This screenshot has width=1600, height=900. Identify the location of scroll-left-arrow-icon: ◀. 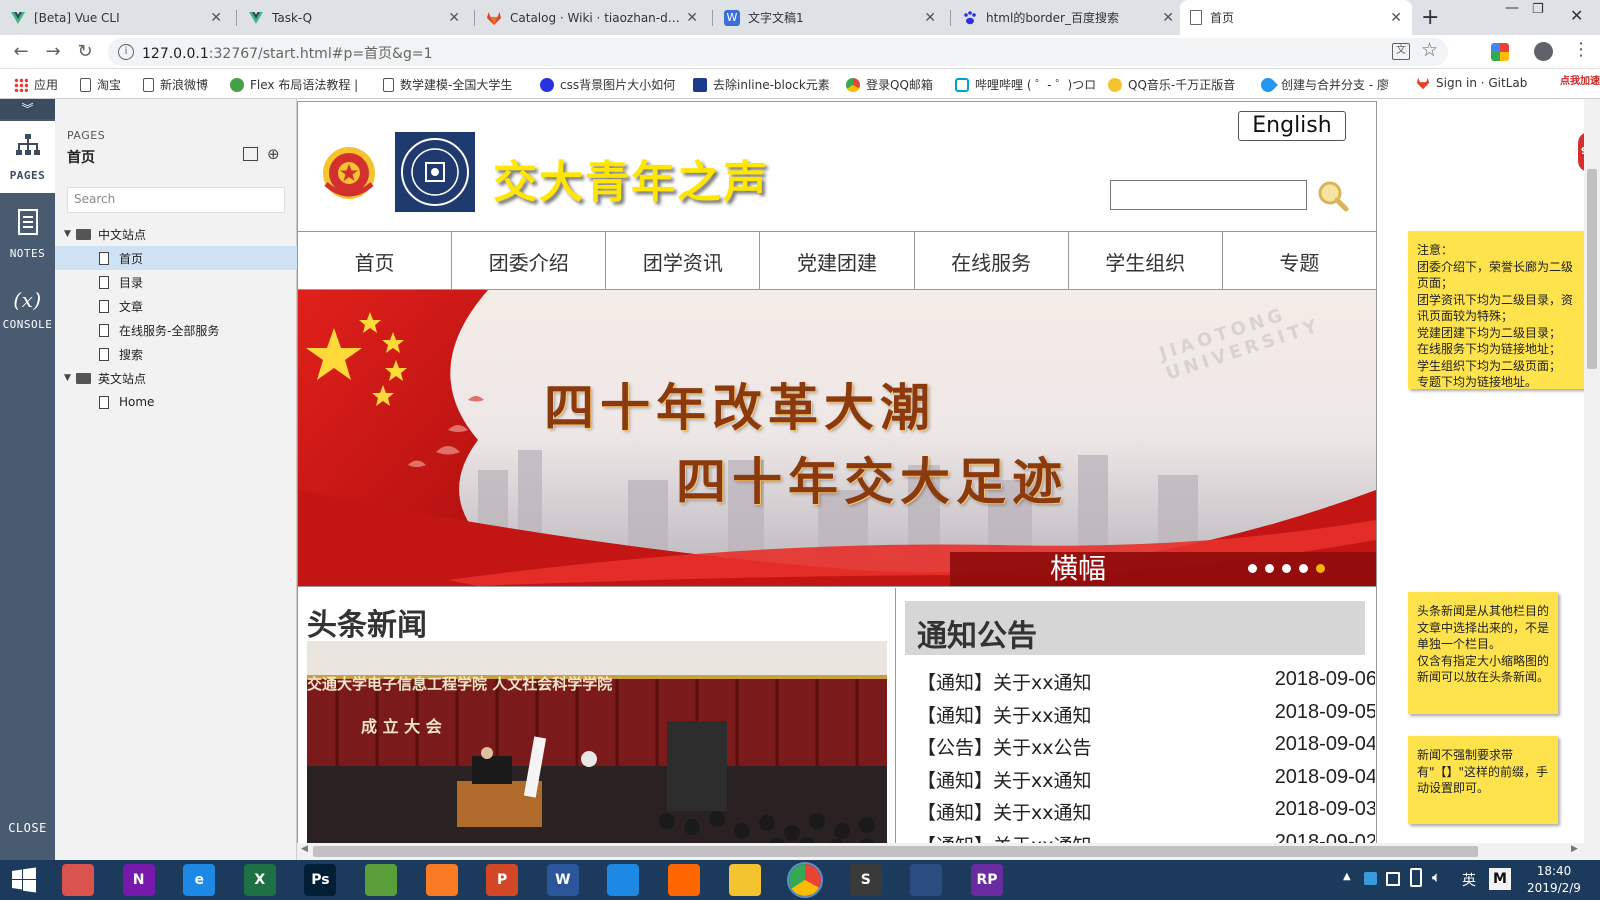
(304, 849).